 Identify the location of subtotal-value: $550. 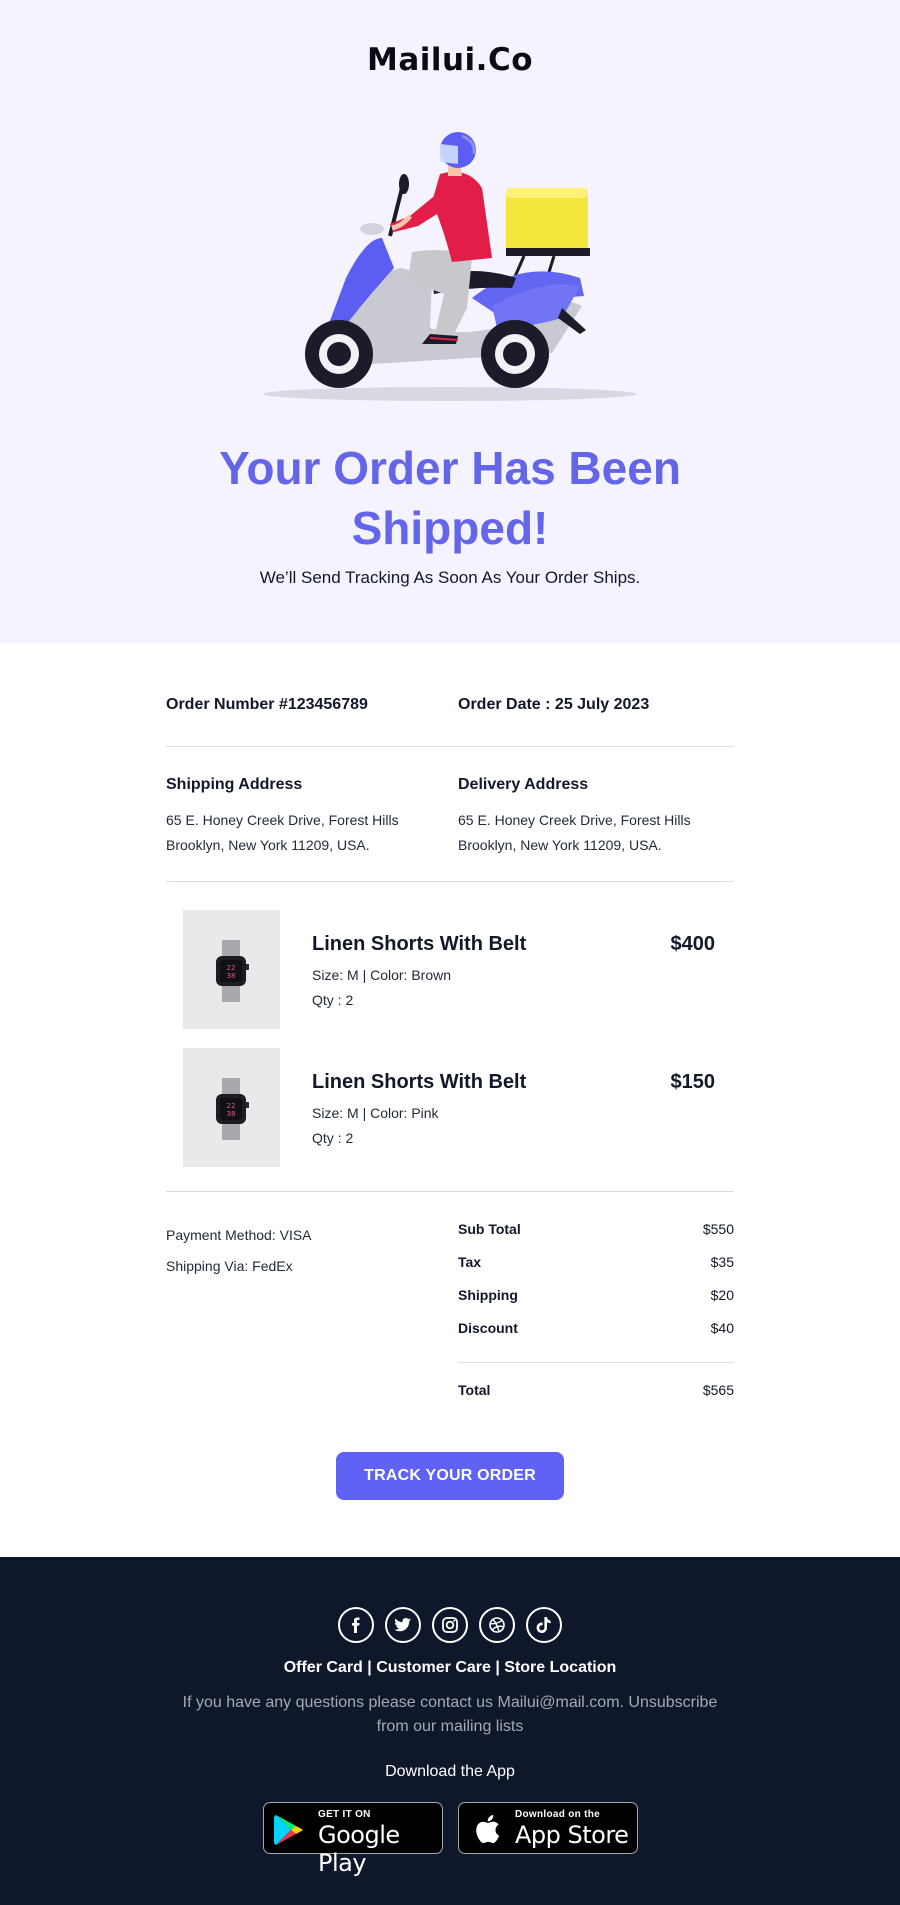
(718, 1229).